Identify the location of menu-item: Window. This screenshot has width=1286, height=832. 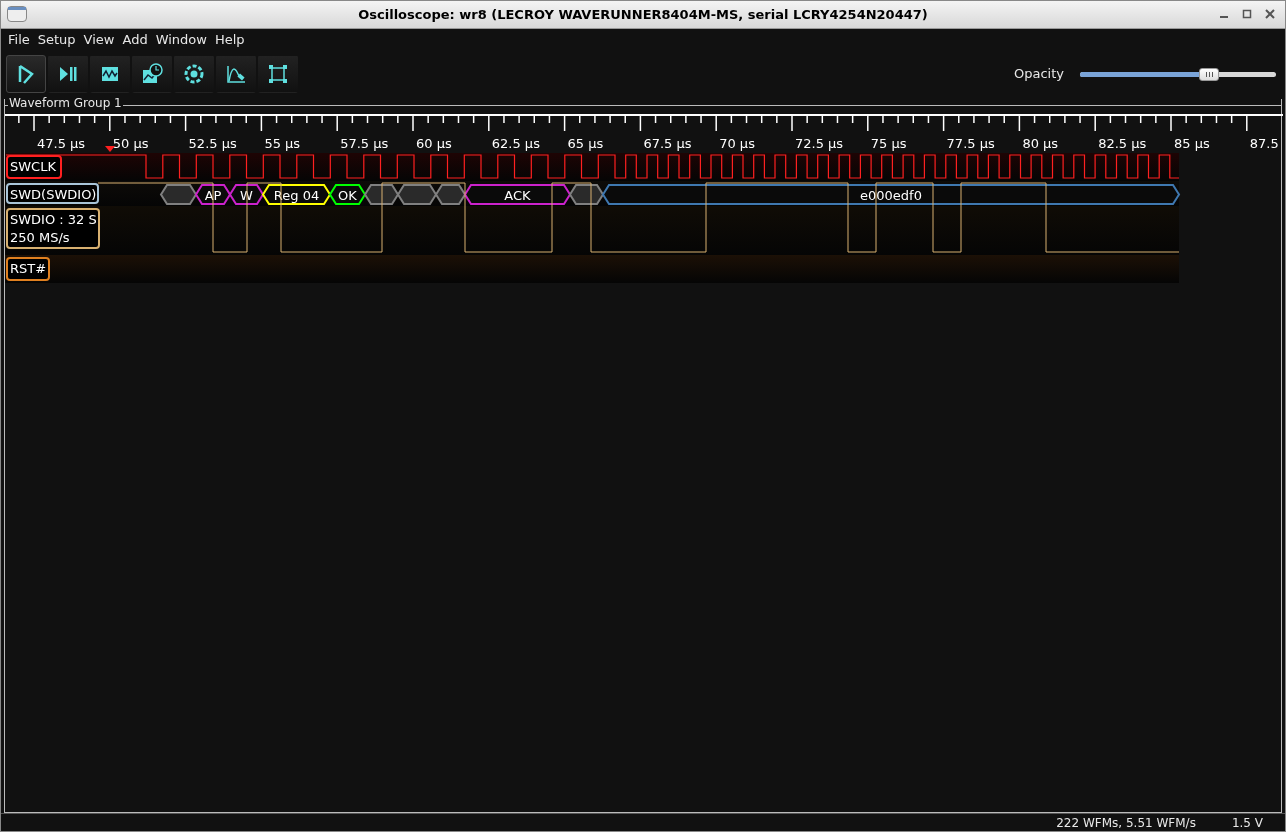
(181, 40).